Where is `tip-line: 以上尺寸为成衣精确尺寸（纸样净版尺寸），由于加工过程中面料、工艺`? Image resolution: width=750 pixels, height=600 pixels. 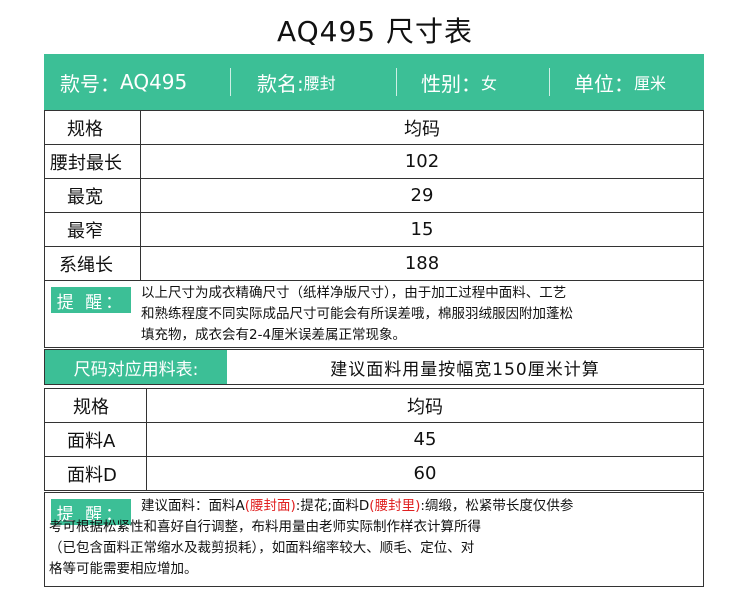
tip-line: 以上尺寸为成衣精确尺寸（纸样净版尺寸），由于加工过程中面料、工艺 is located at coordinates (354, 293).